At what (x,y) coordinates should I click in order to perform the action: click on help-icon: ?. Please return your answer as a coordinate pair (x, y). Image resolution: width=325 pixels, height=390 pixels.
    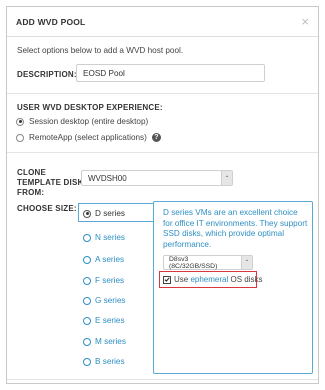
    Looking at the image, I should click on (156, 137).